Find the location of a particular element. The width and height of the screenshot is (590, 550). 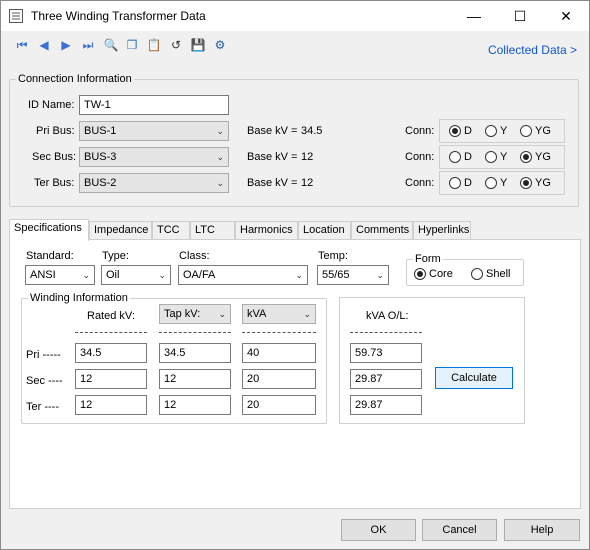

ter-bus-label: Ter Bus: is located at coordinates (54, 183).